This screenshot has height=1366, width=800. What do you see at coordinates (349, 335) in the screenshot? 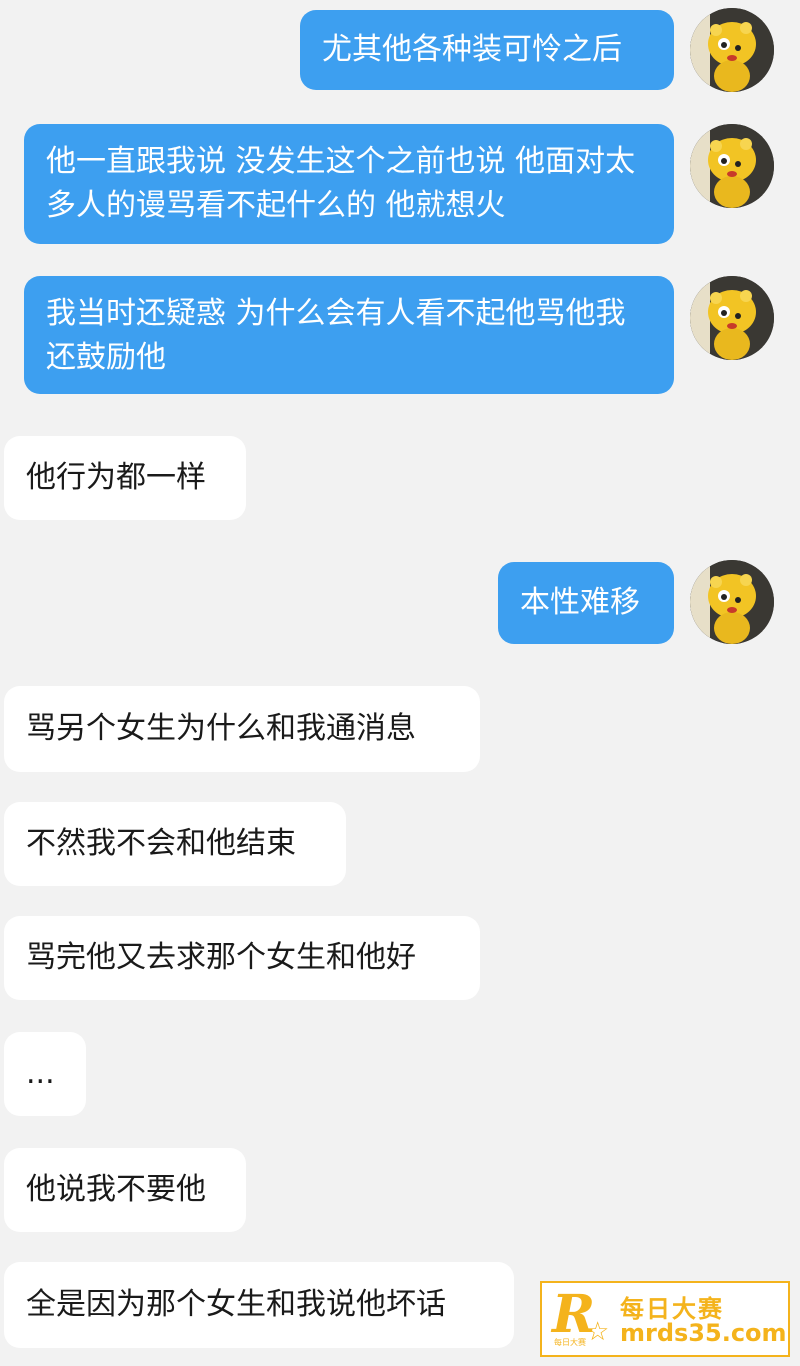
I see `sent-message-bubble: 我当时还疑惑 为什么会有人看不起他骂他我还鼓励他` at bounding box center [349, 335].